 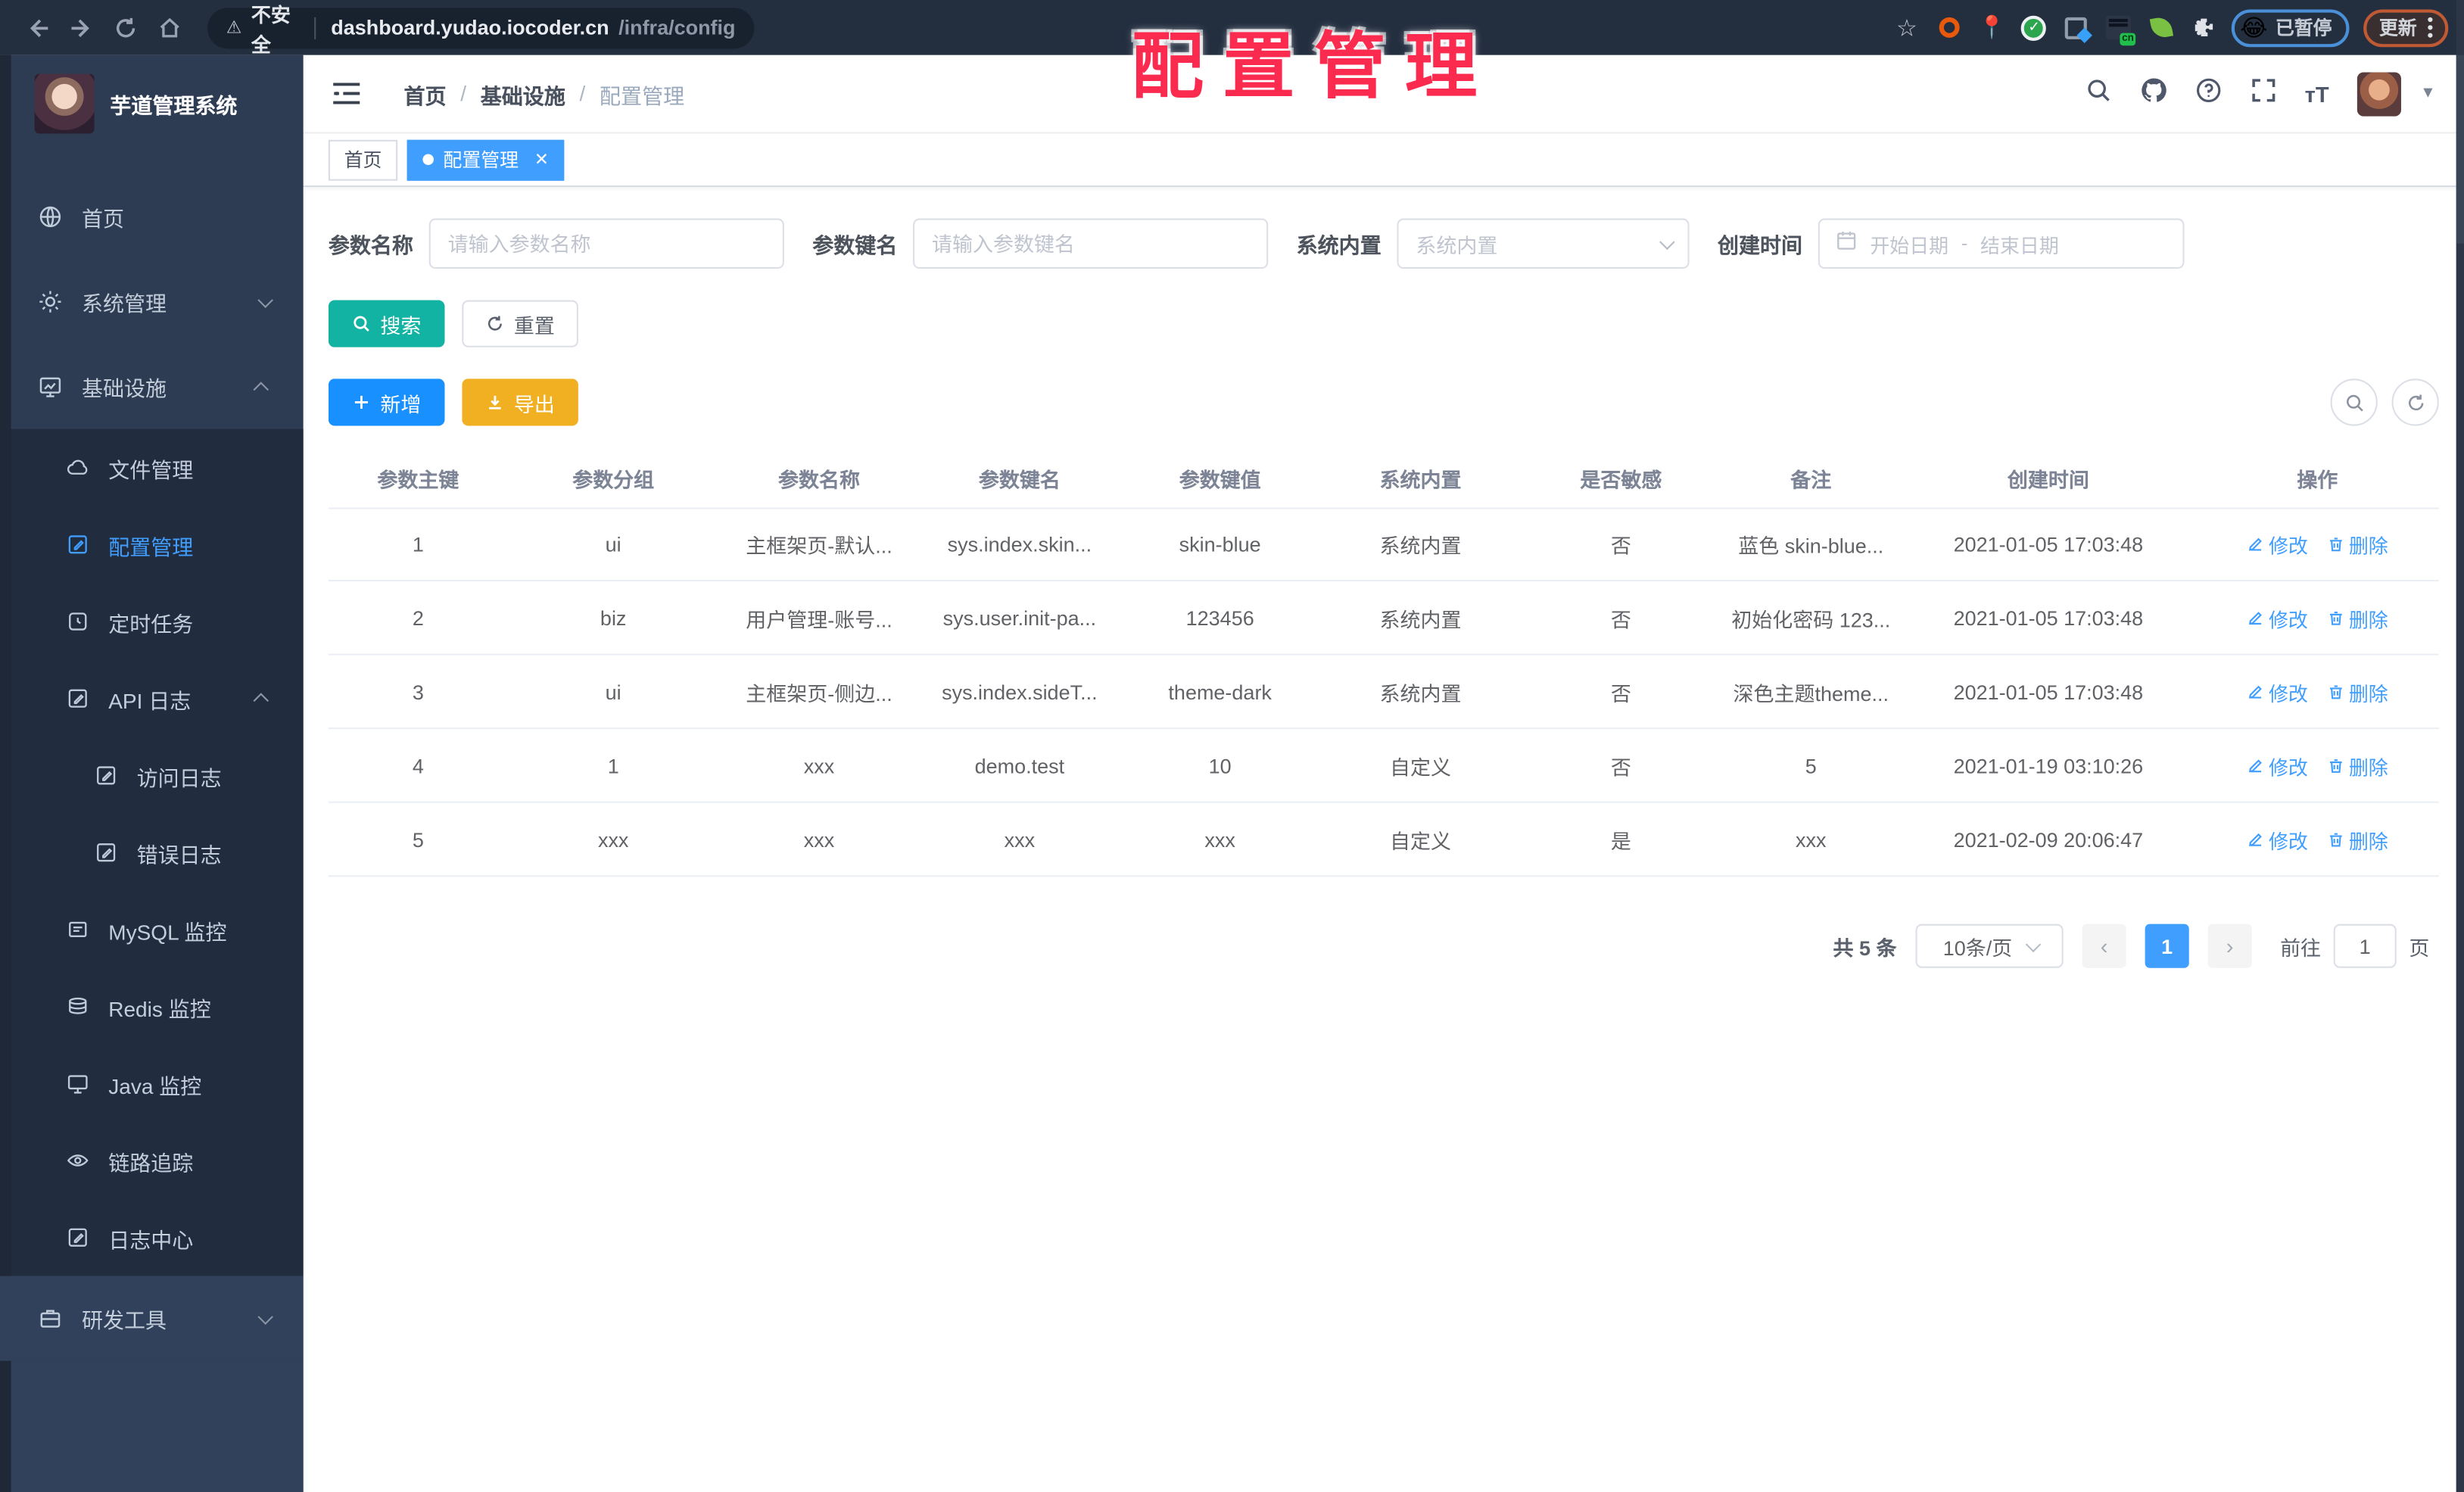 What do you see at coordinates (2379, 93) in the screenshot?
I see `user-avatar` at bounding box center [2379, 93].